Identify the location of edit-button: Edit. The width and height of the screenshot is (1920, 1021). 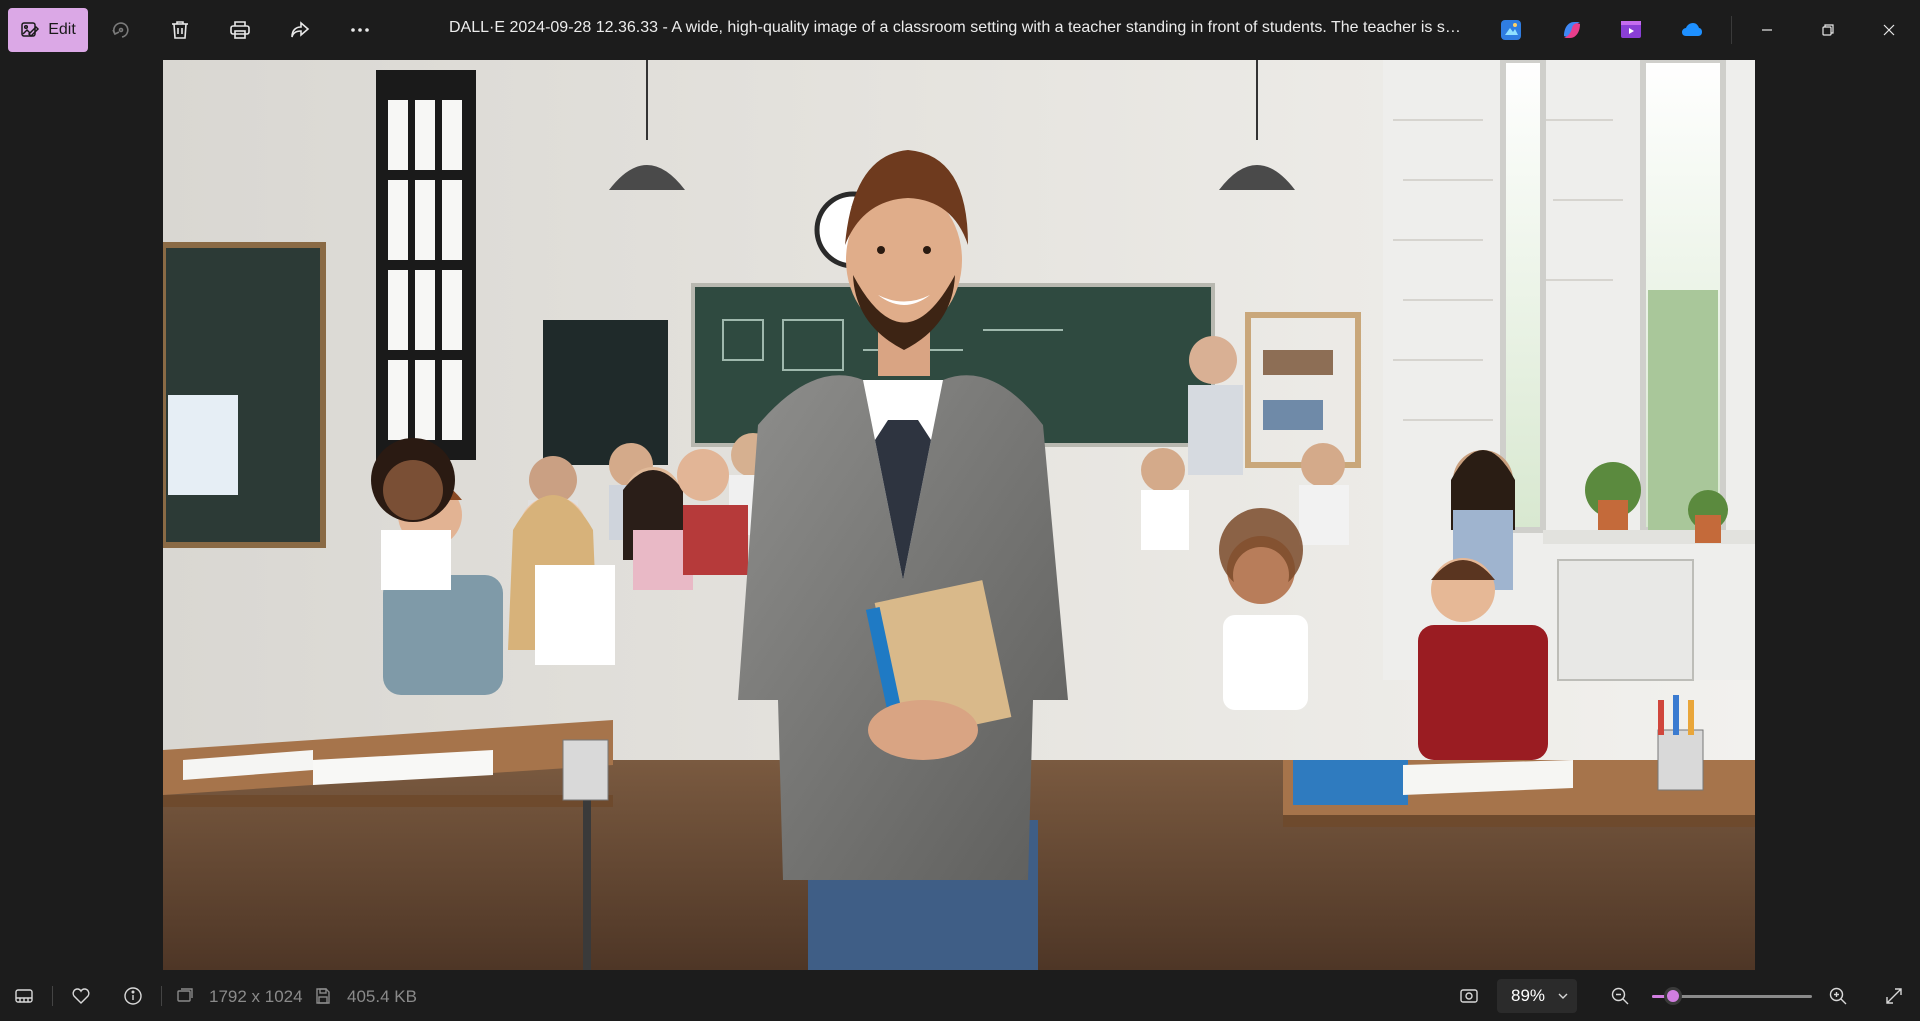
(48, 30).